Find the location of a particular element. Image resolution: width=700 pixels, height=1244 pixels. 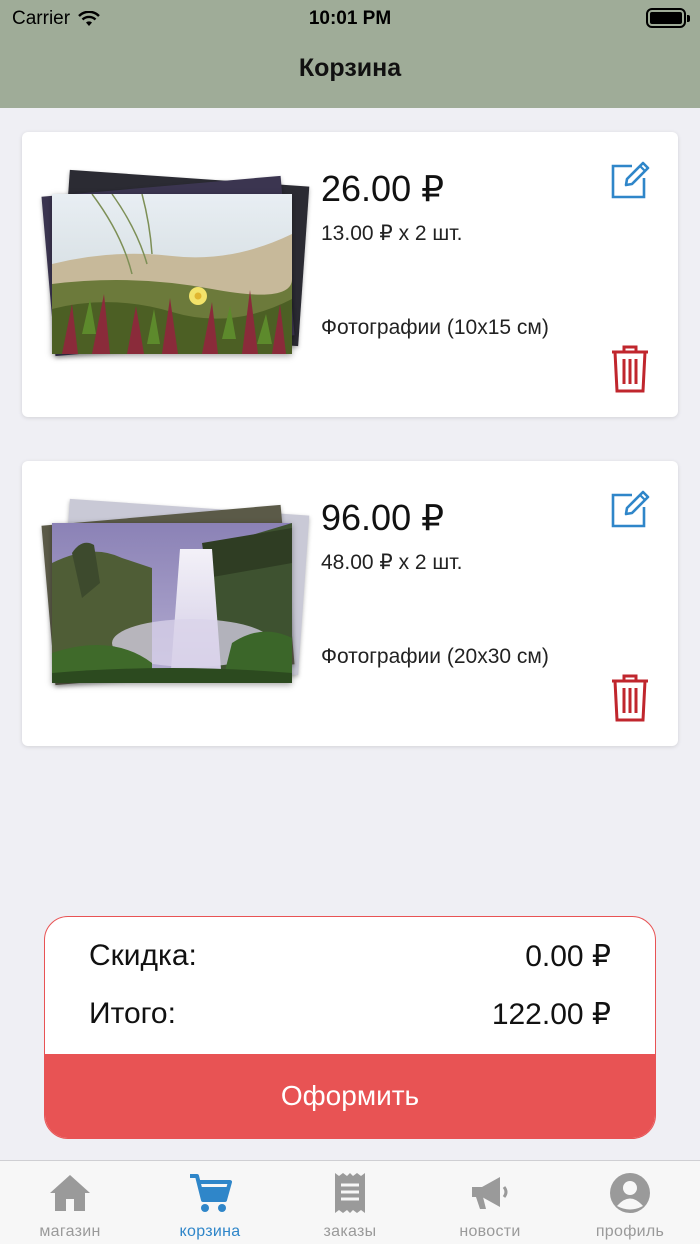

tab-label: профиль is located at coordinates (630, 1231).